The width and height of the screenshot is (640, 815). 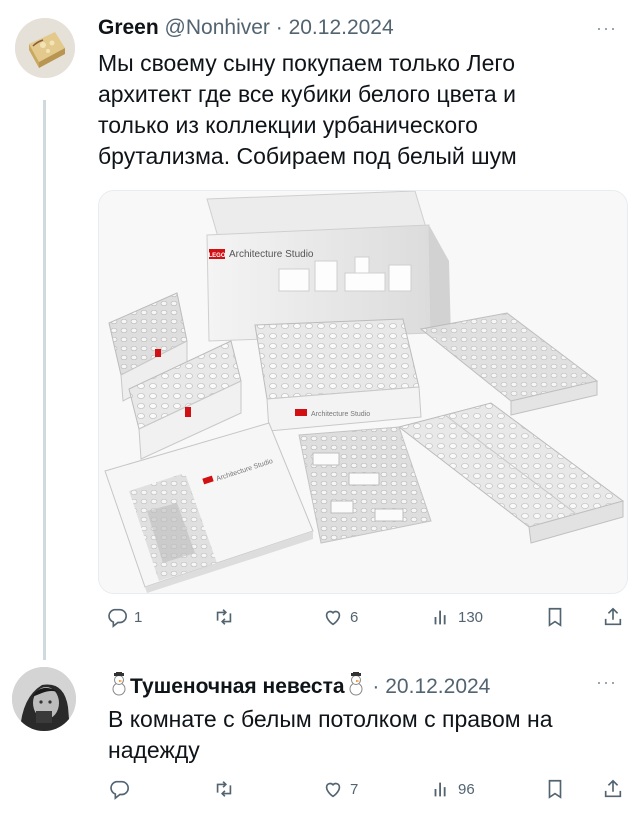 I want to click on reply-actions: 7 96, so click(x=320, y=795).